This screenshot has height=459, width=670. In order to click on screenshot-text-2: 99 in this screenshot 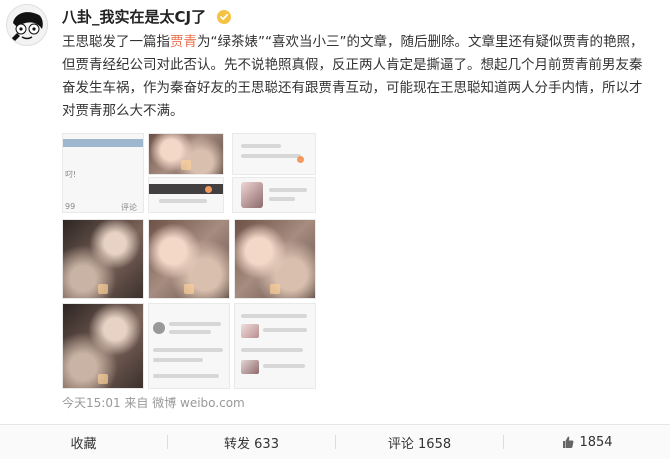, I will do `click(70, 206)`.